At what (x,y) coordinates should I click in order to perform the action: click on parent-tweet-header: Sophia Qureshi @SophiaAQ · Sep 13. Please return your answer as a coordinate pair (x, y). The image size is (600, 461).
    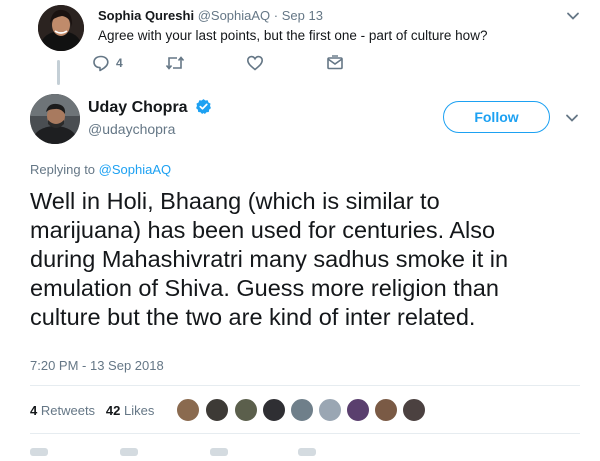
    Looking at the image, I should click on (210, 16).